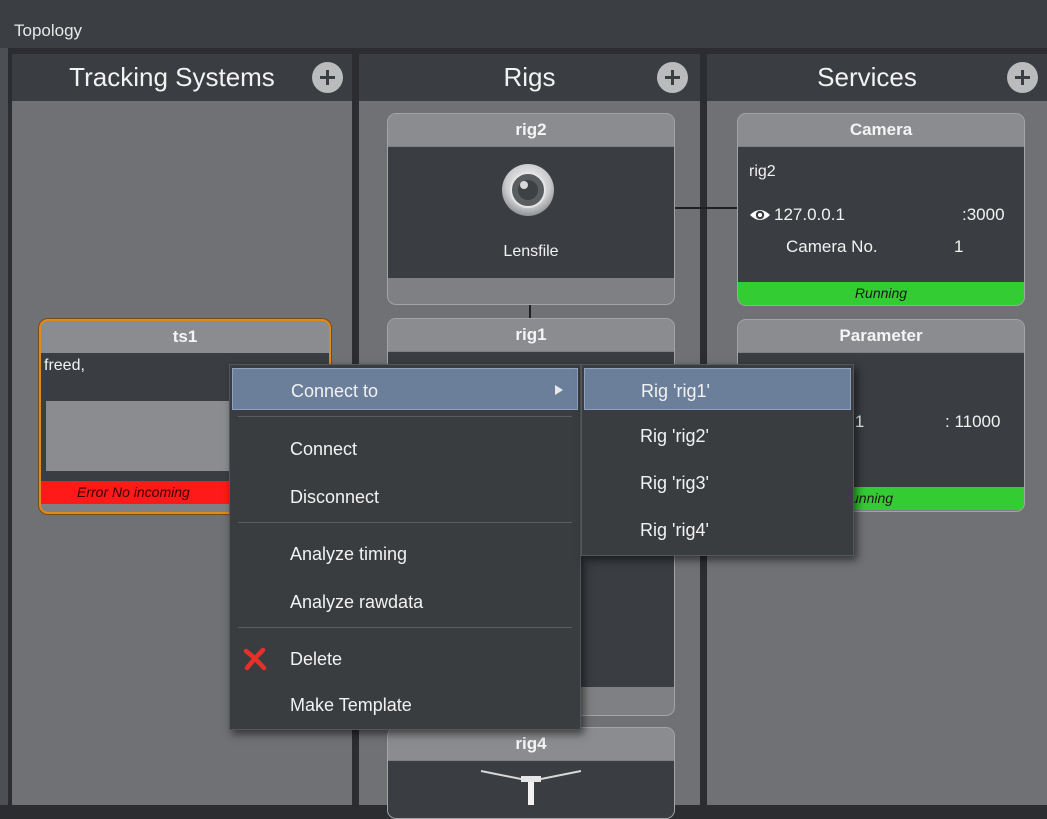 Image resolution: width=1047 pixels, height=819 pixels. What do you see at coordinates (706, 208) in the screenshot?
I see `connection-line-rig2-camera` at bounding box center [706, 208].